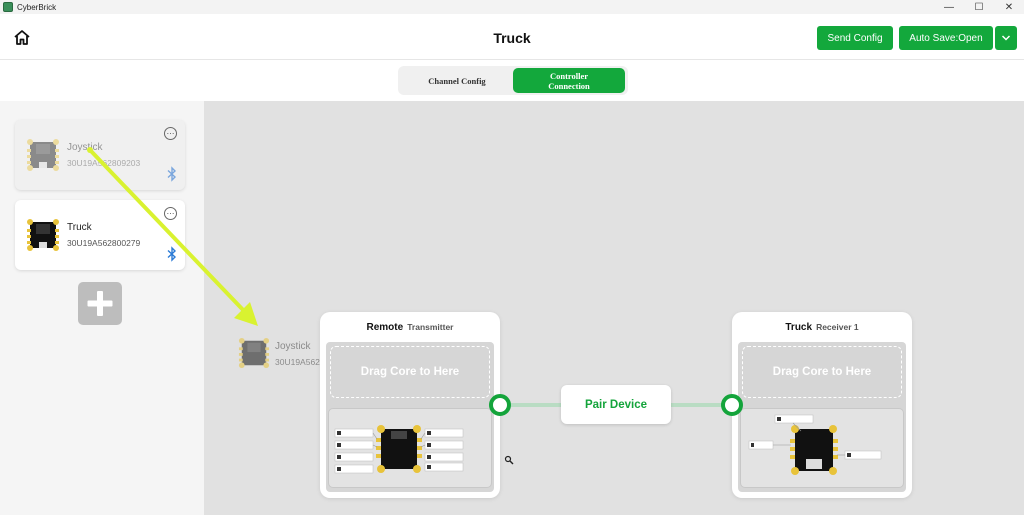 The width and height of the screenshot is (1024, 515). Describe the element at coordinates (104, 163) in the screenshot. I see `device-serial: 30U19A562809203` at that location.